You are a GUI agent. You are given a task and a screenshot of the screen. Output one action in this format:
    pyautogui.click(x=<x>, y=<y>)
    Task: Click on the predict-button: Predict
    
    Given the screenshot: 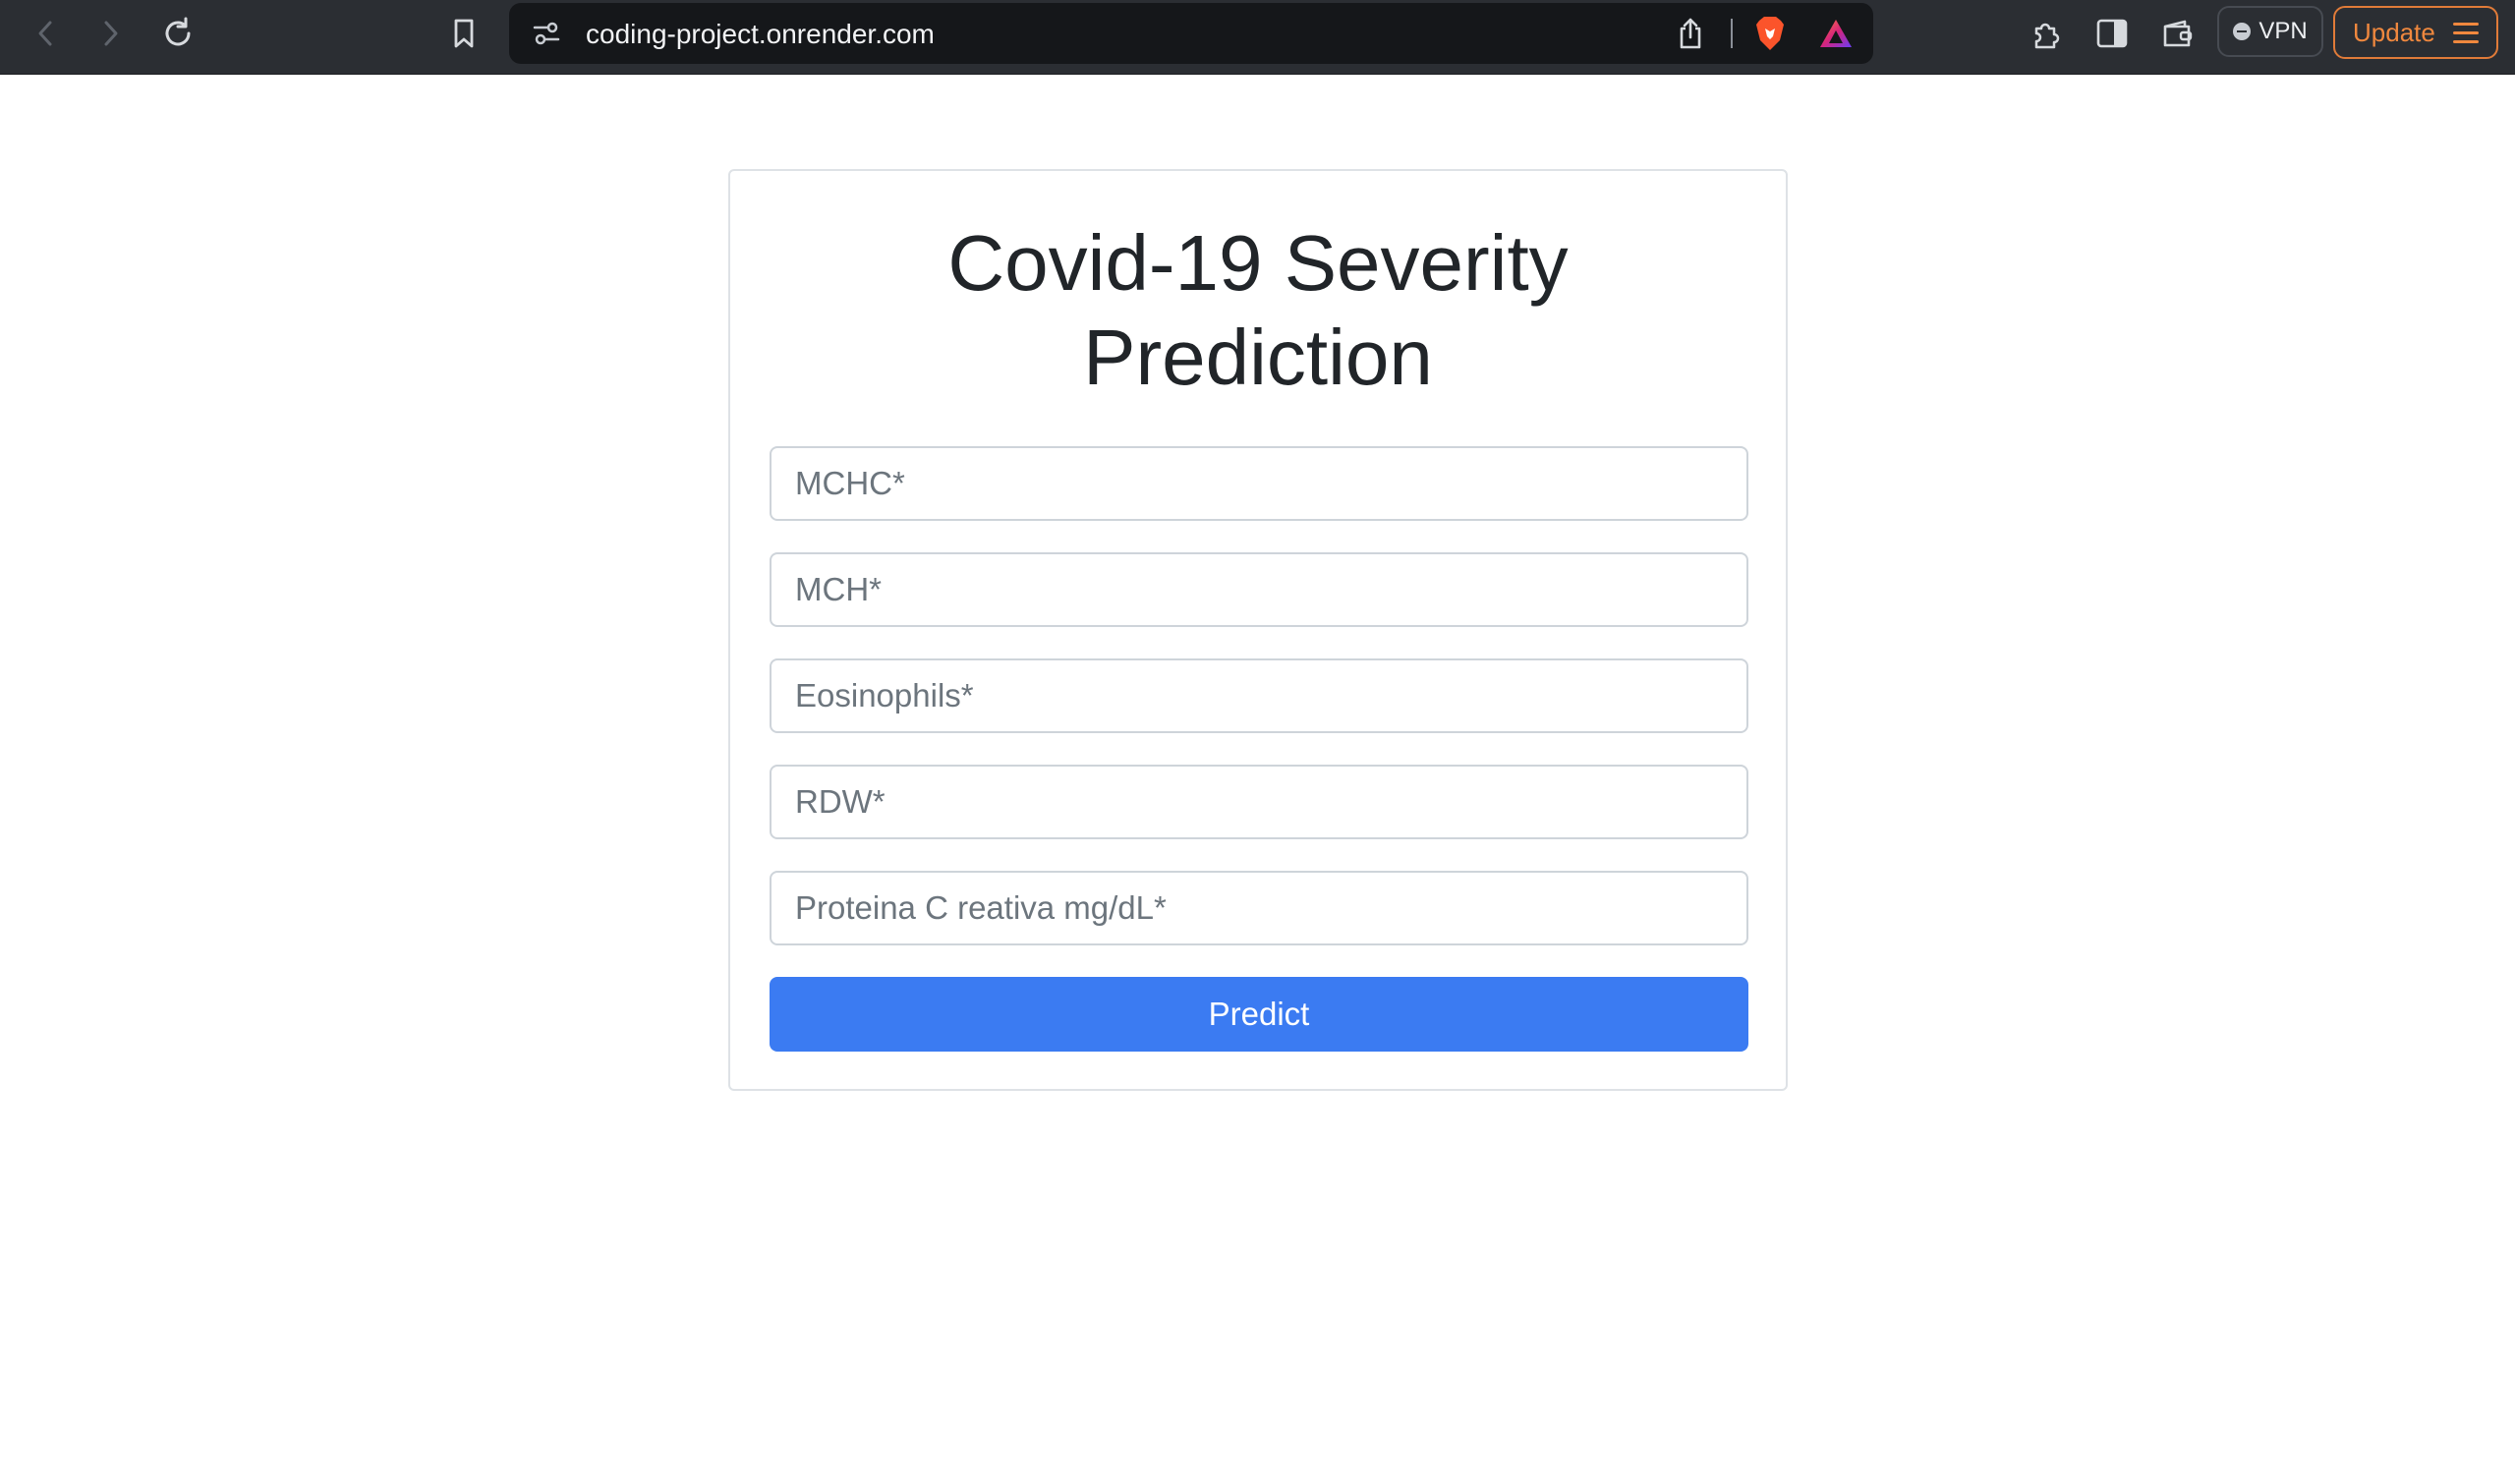 What is the action you would take?
    pyautogui.click(x=1259, y=1014)
    